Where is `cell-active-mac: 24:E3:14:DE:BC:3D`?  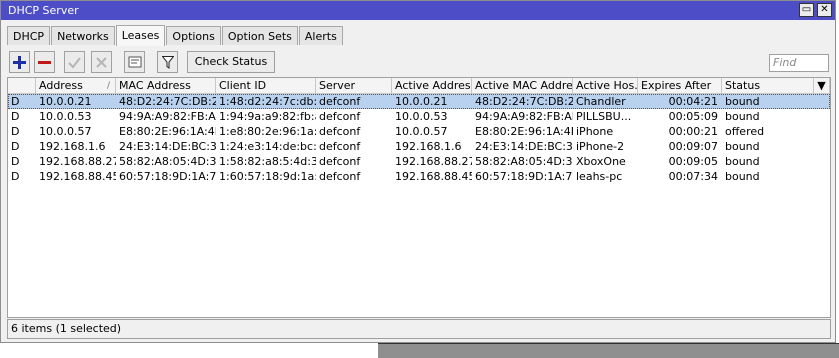
cell-active-mac: 24:E3:14:DE:BC:3D is located at coordinates (524, 146).